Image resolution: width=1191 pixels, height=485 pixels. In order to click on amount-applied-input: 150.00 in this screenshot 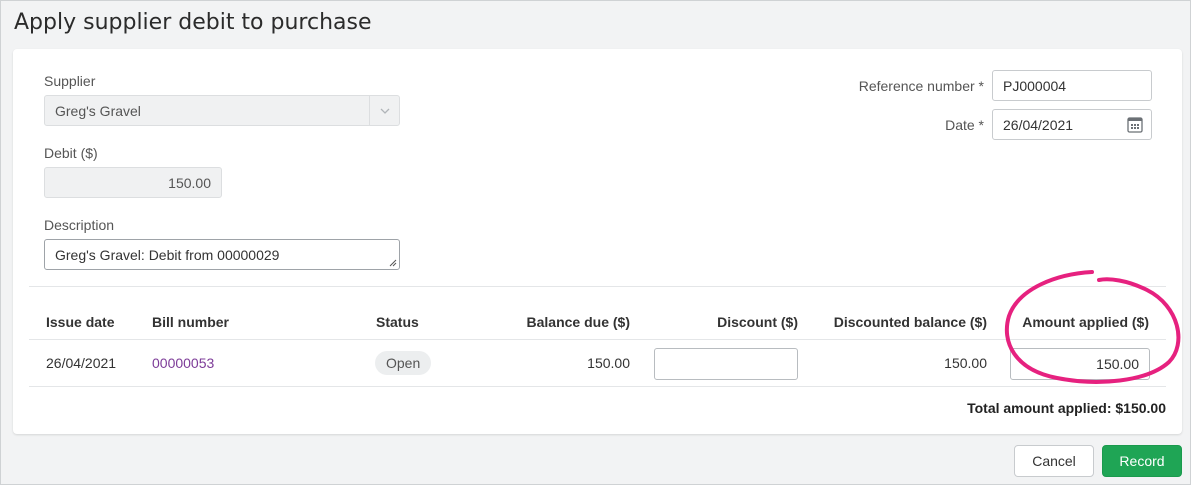, I will do `click(1080, 364)`.